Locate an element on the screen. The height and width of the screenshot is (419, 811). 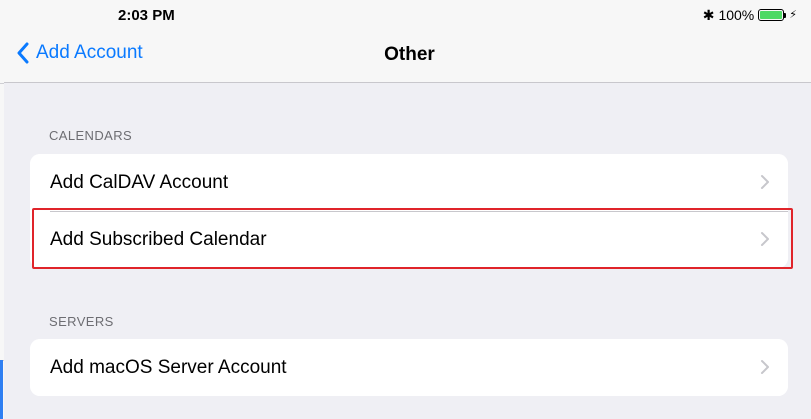
add-caldav-account-row: Add CalDAV Account is located at coordinates (409, 182).